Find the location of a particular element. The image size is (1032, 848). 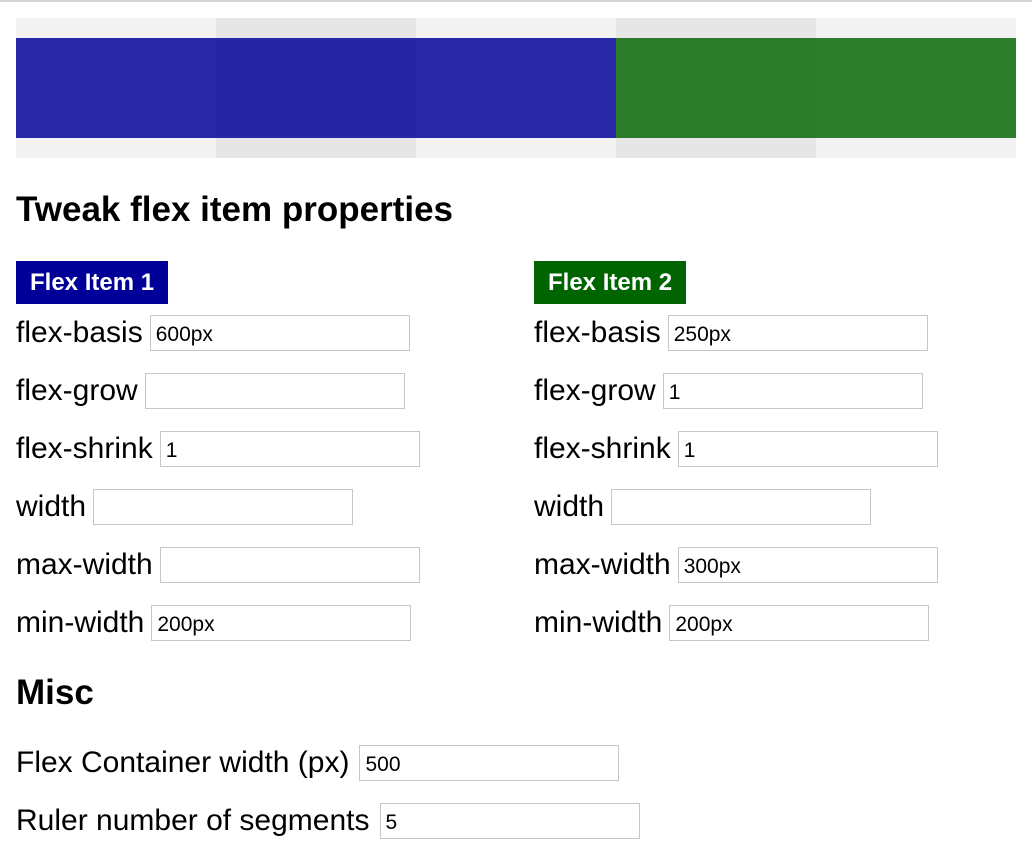

container-width-row: Flex Container width (px) is located at coordinates (318, 763).